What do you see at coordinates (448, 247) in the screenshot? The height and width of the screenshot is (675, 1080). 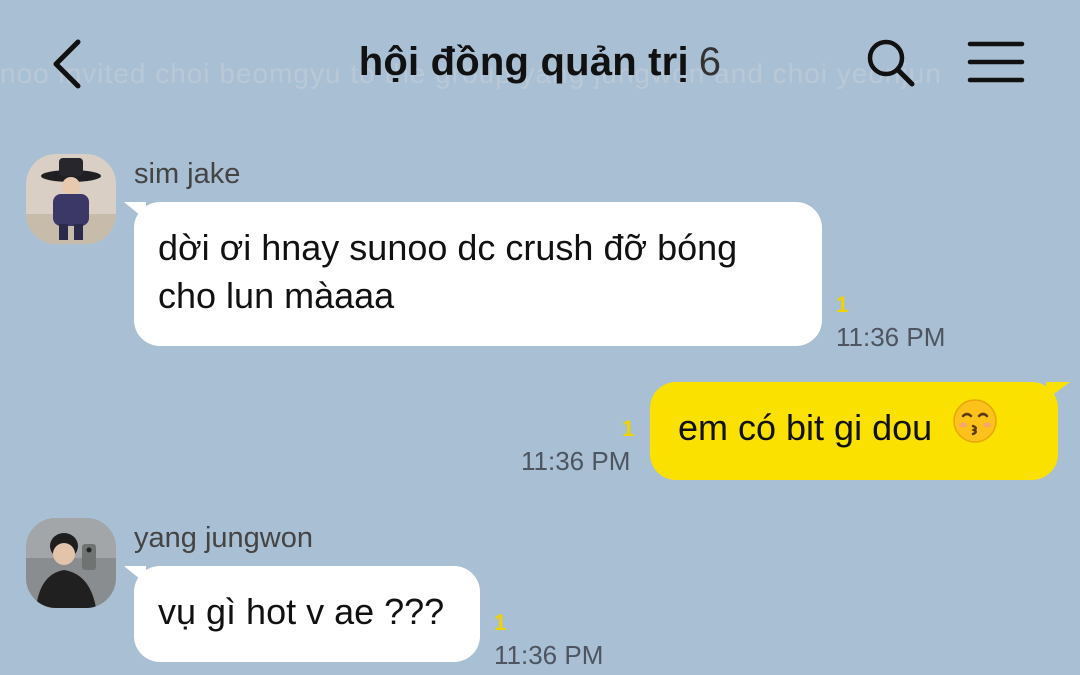 I see `message-text-line: dời ơi hnay sunoo dc crush đỡ bóng` at bounding box center [448, 247].